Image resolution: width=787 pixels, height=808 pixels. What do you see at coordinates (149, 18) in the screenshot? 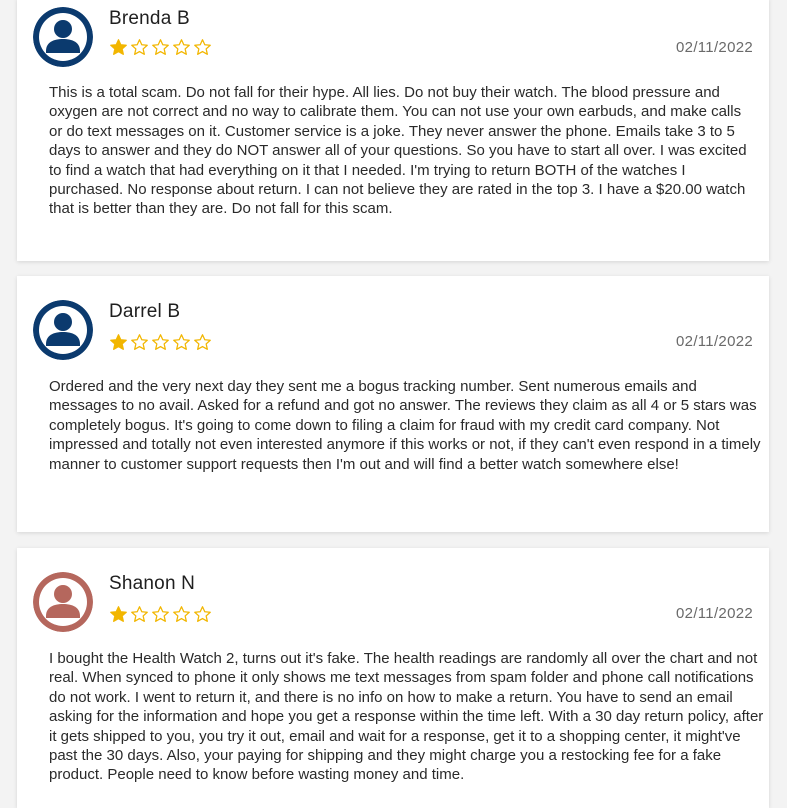
I see `reviewer-name: Brenda B` at bounding box center [149, 18].